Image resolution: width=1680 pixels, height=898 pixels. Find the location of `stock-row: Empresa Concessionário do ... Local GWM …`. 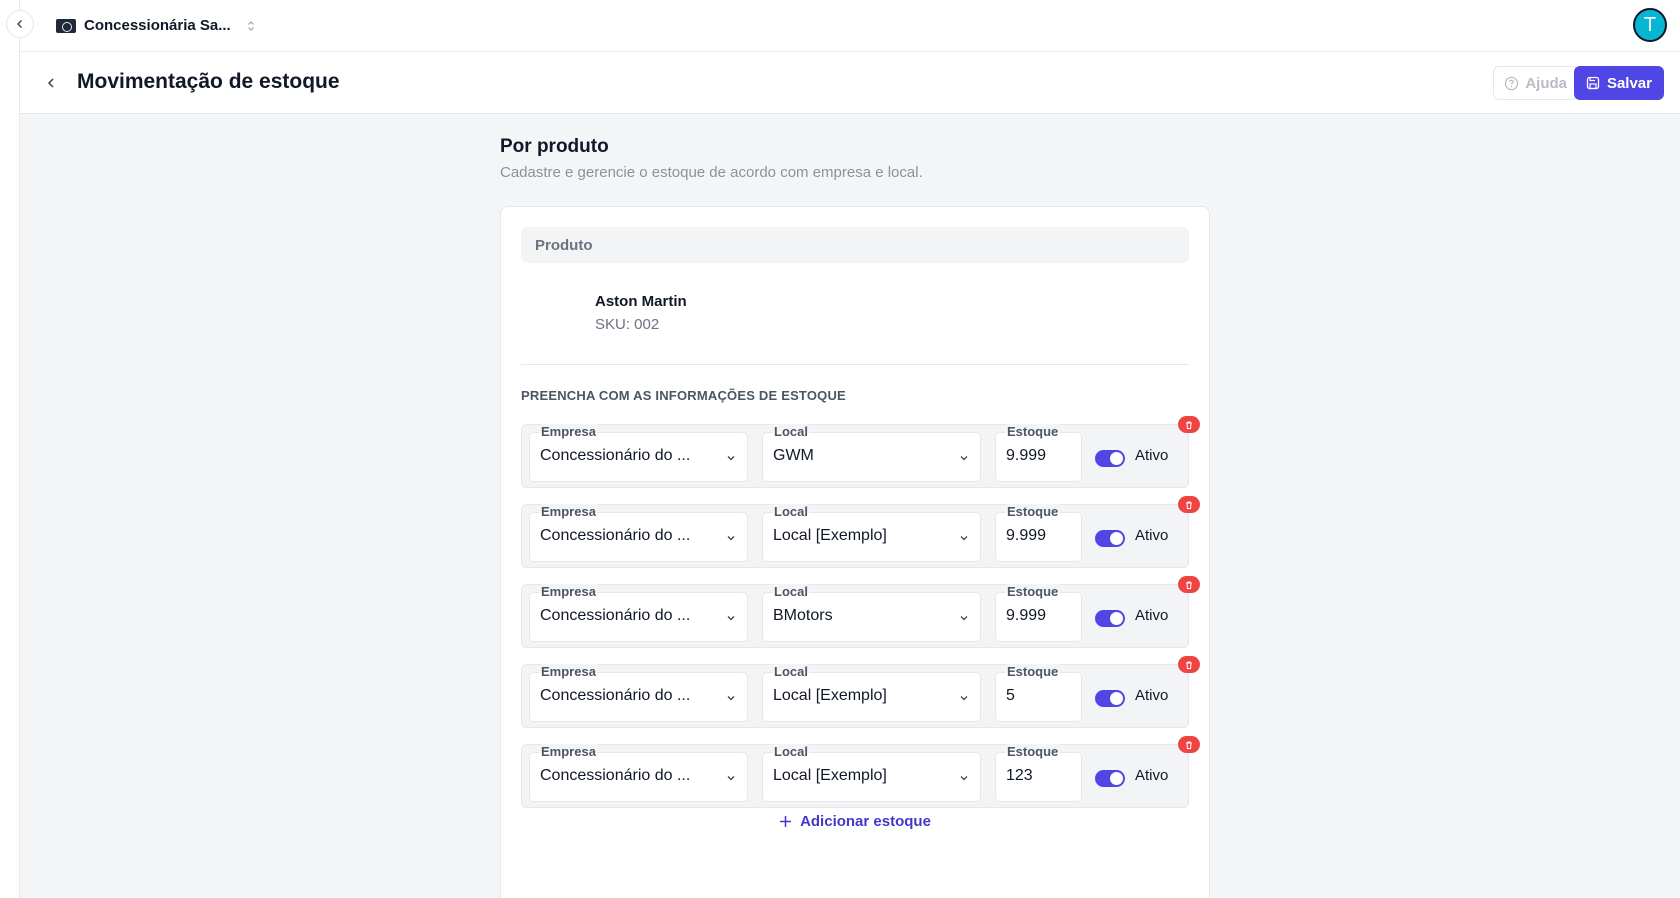

stock-row: Empresa Concessionário do ... Local GWM … is located at coordinates (860, 452).